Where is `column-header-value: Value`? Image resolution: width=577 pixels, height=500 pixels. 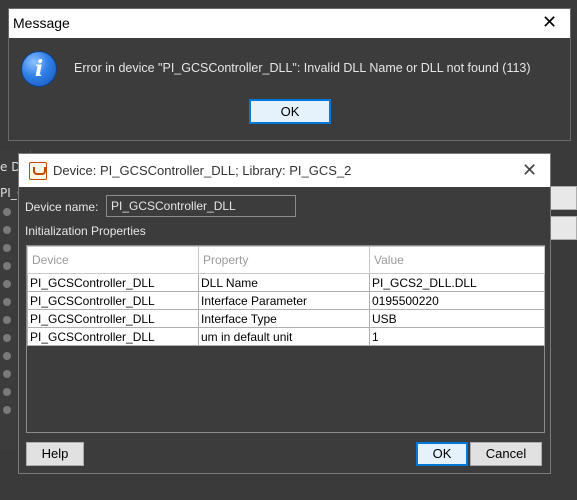
column-header-value: Value is located at coordinates (457, 260).